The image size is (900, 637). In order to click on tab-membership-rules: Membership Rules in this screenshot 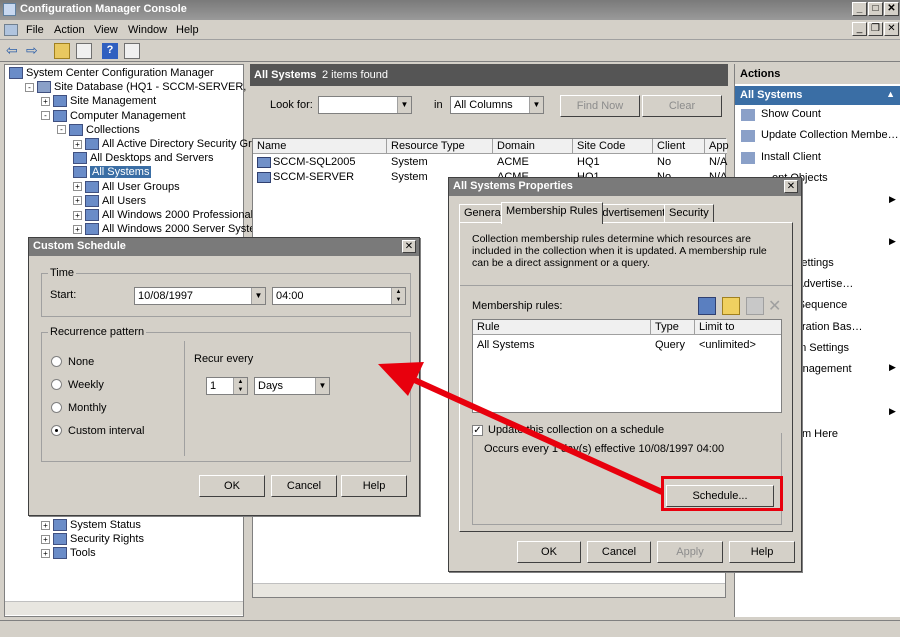, I will do `click(552, 213)`.